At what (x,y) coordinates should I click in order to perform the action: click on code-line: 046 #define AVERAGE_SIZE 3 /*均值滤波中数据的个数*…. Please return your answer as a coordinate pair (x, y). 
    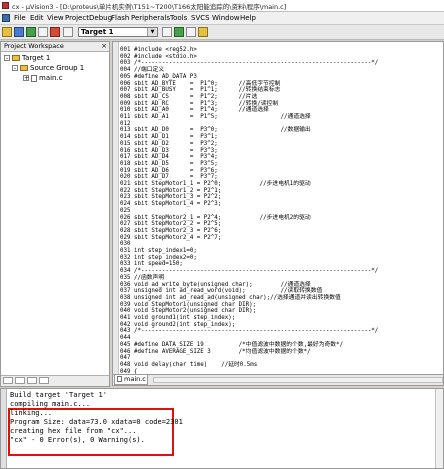
    Looking at the image, I should click on (215, 352).